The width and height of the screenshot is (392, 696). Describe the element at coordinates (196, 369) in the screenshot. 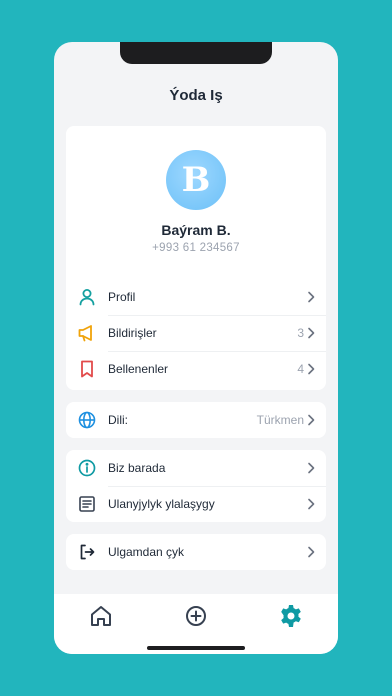

I see `menu-item-saved: Bellenenler 4` at that location.